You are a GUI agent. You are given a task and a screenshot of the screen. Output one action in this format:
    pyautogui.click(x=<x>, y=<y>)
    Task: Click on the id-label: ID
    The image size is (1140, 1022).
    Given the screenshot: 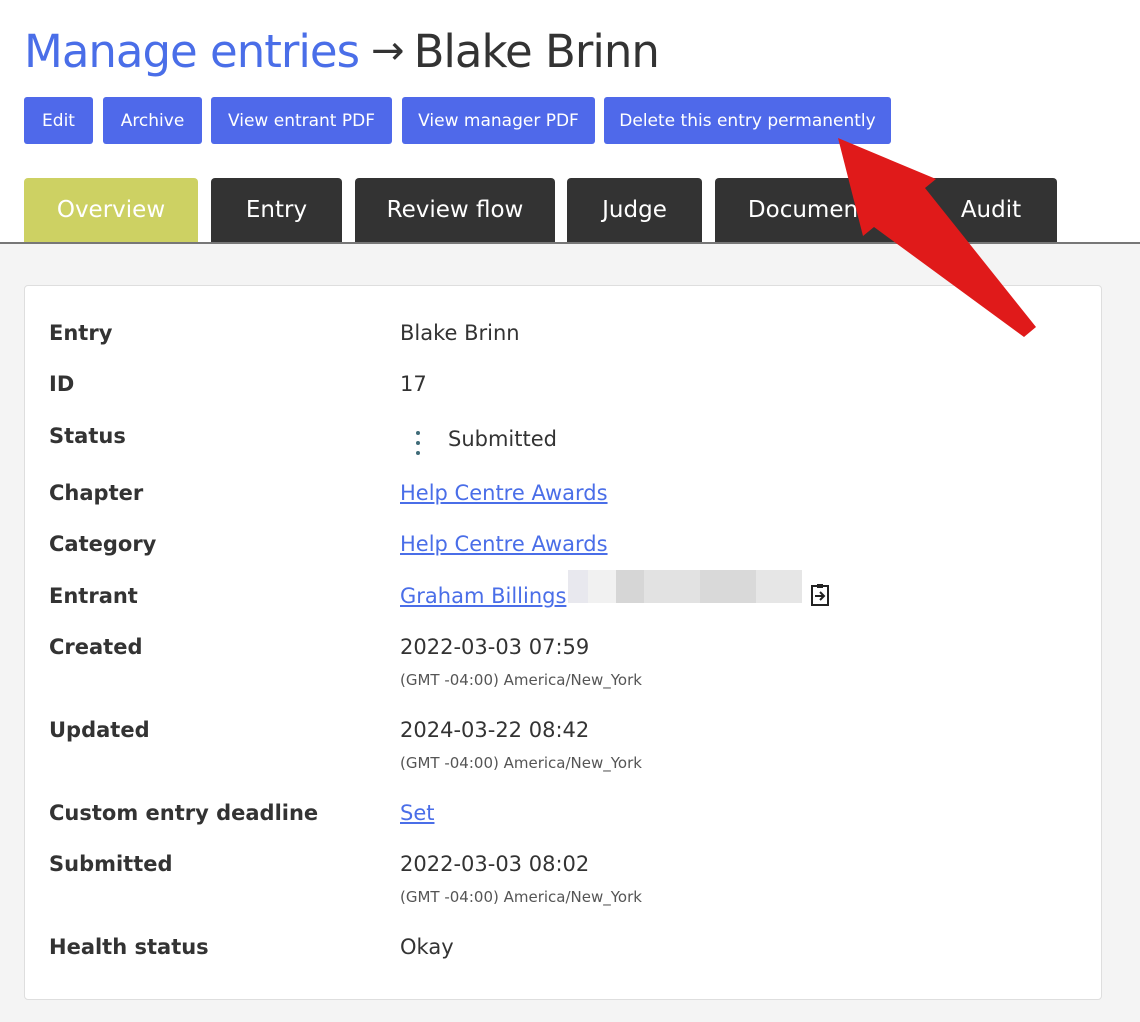 What is the action you would take?
    pyautogui.click(x=62, y=384)
    